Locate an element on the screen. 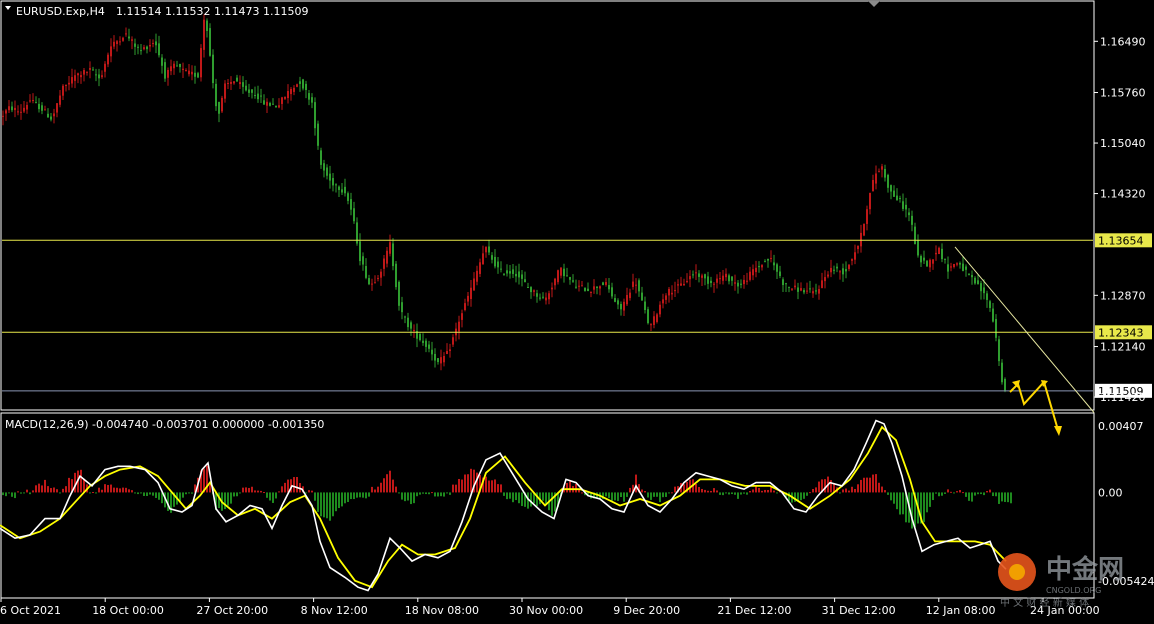  time-tick-label: 8 Nov 12:00 is located at coordinates (334, 610).